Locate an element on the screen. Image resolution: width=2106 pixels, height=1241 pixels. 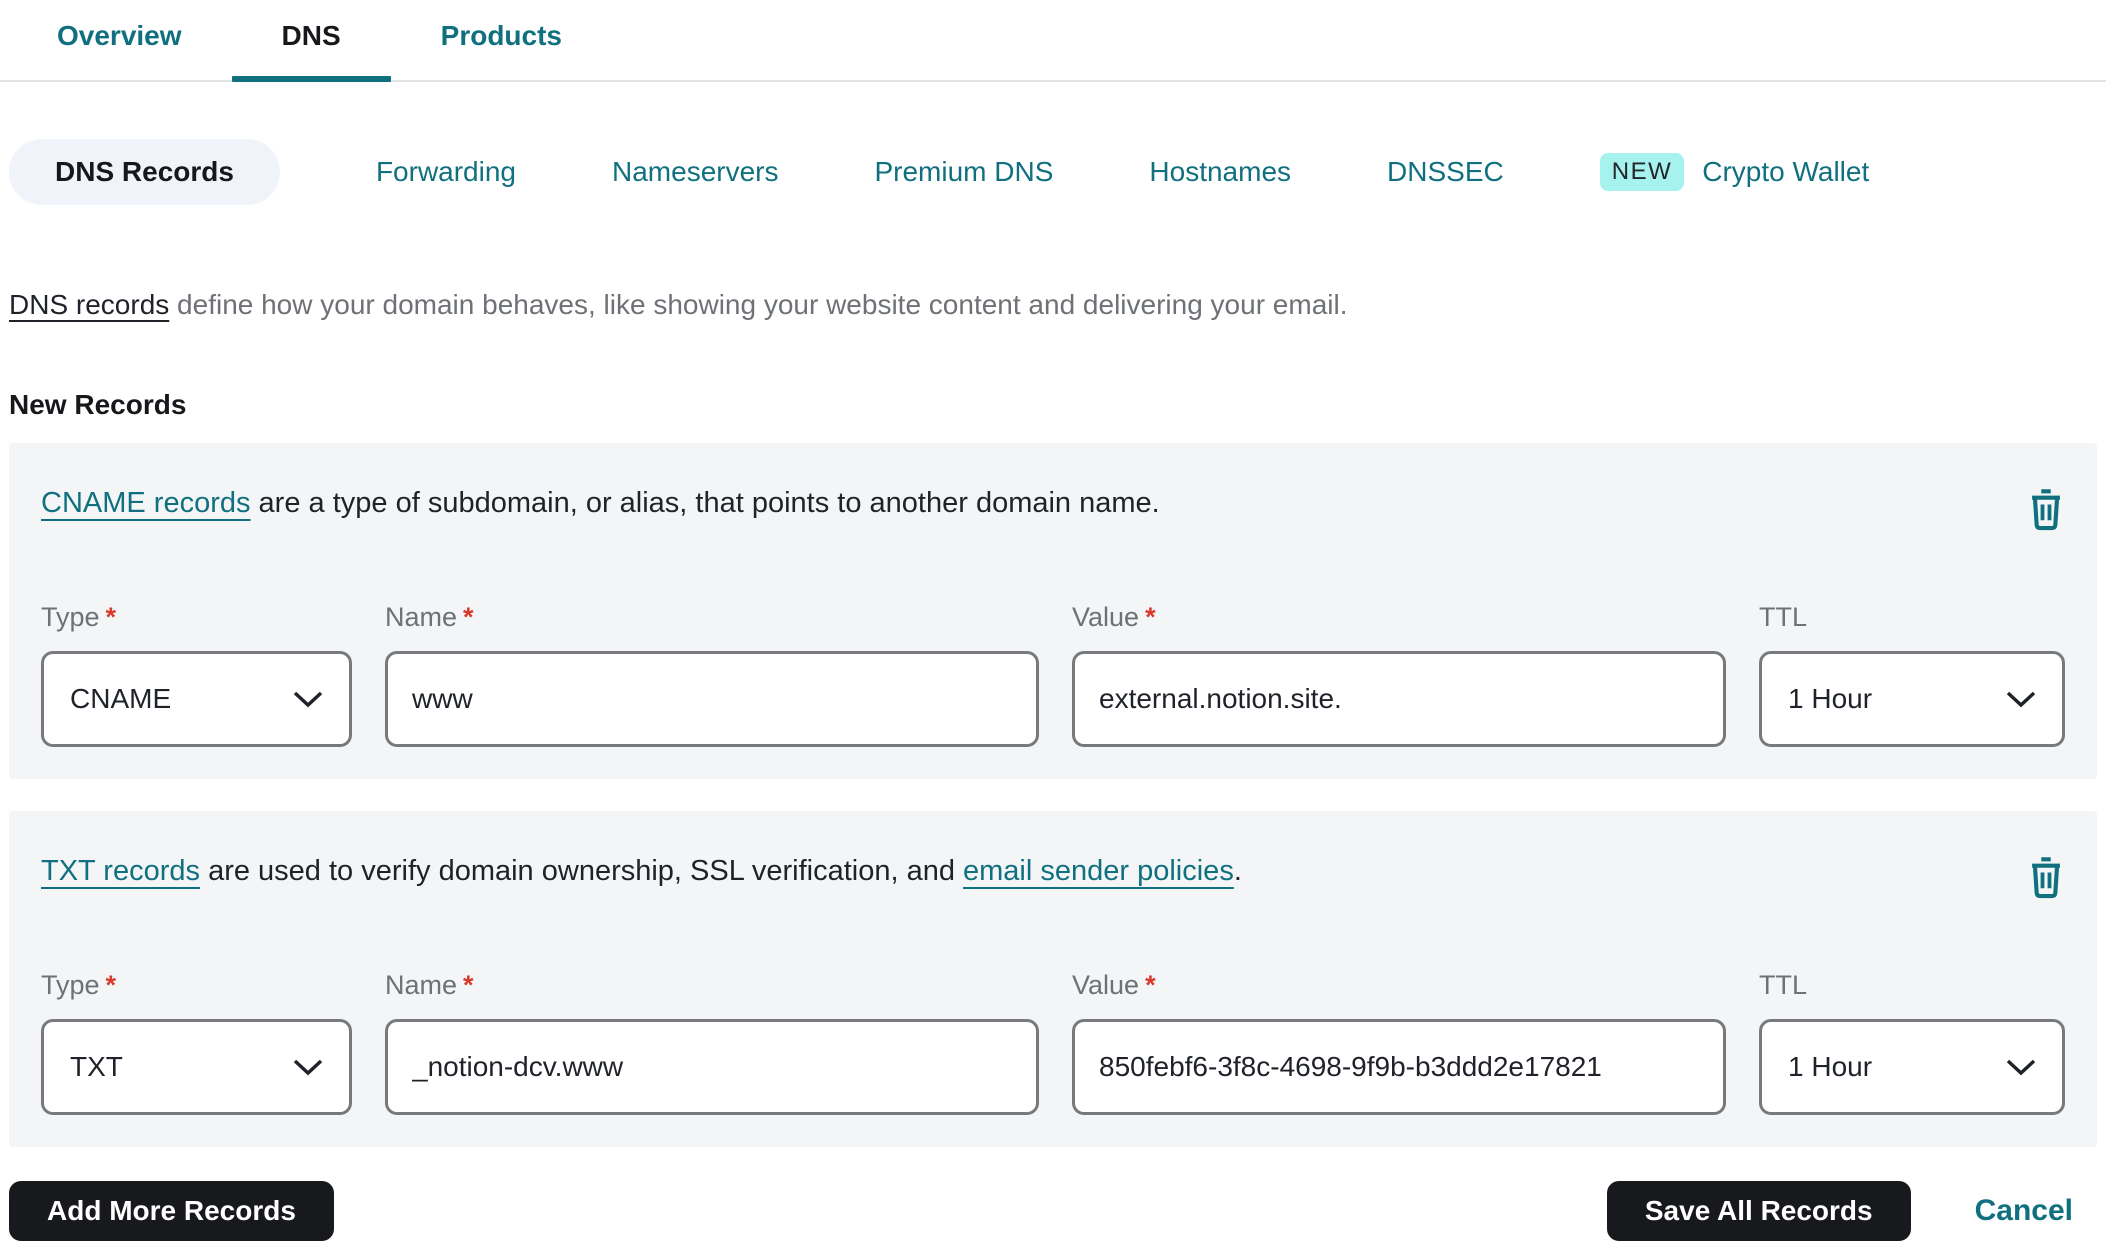
add-more-records-button: Add More Records is located at coordinates (171, 1211).